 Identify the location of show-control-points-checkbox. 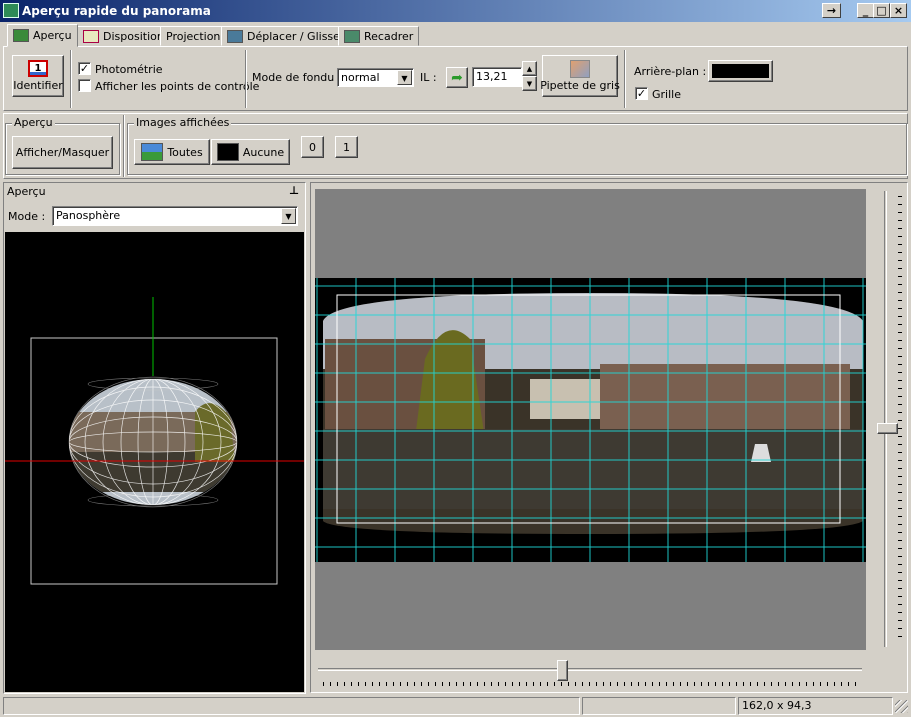
(84, 85).